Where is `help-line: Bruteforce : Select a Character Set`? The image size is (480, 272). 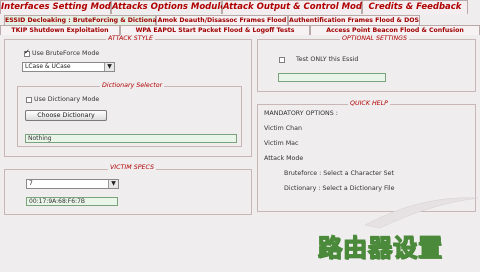 help-line: Bruteforce : Select a Character Set is located at coordinates (339, 173).